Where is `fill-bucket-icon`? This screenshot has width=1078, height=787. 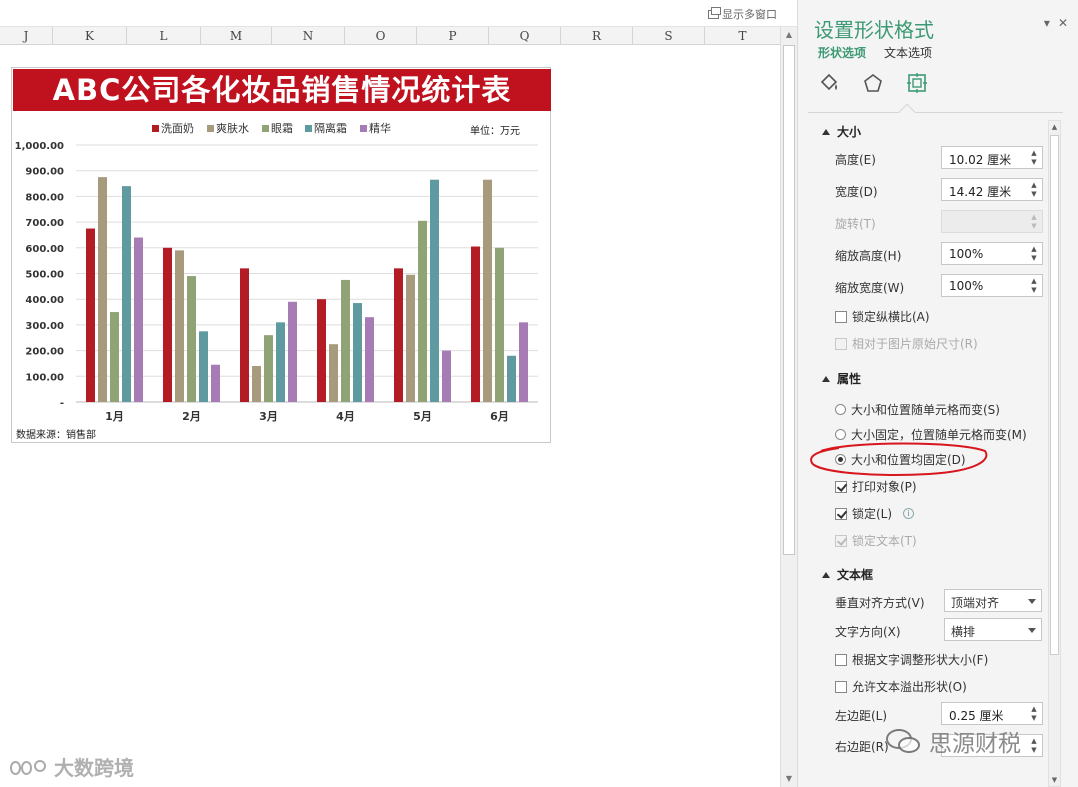 fill-bucket-icon is located at coordinates (829, 83).